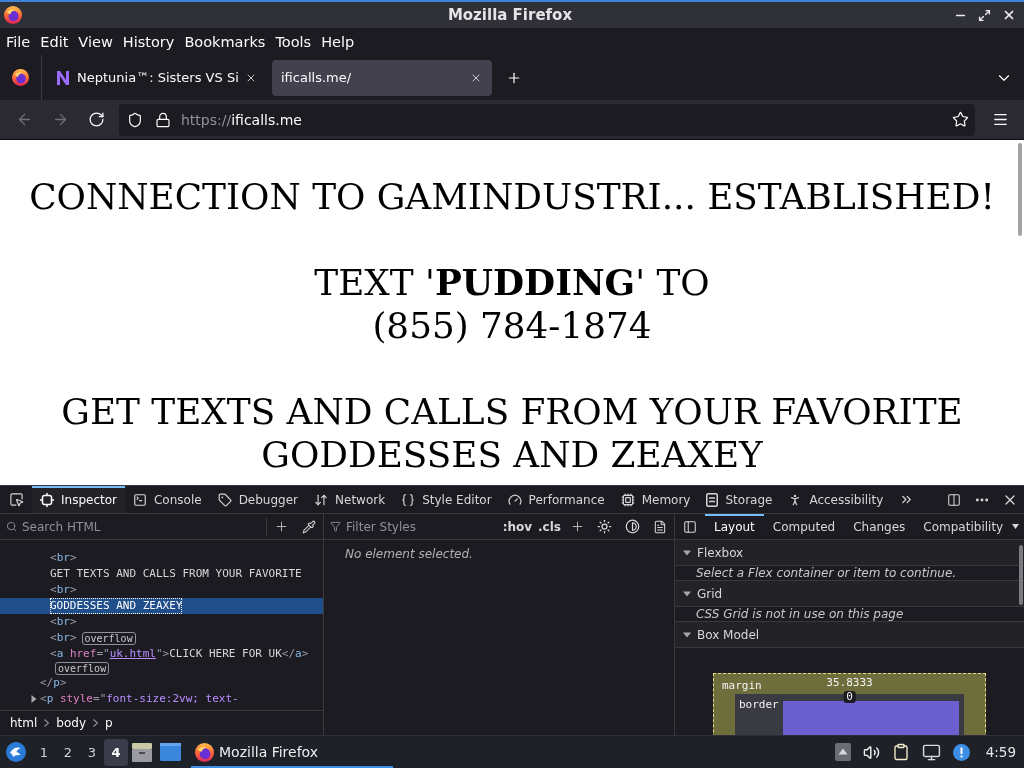  I want to click on devtools-tab: Memory, so click(655, 499).